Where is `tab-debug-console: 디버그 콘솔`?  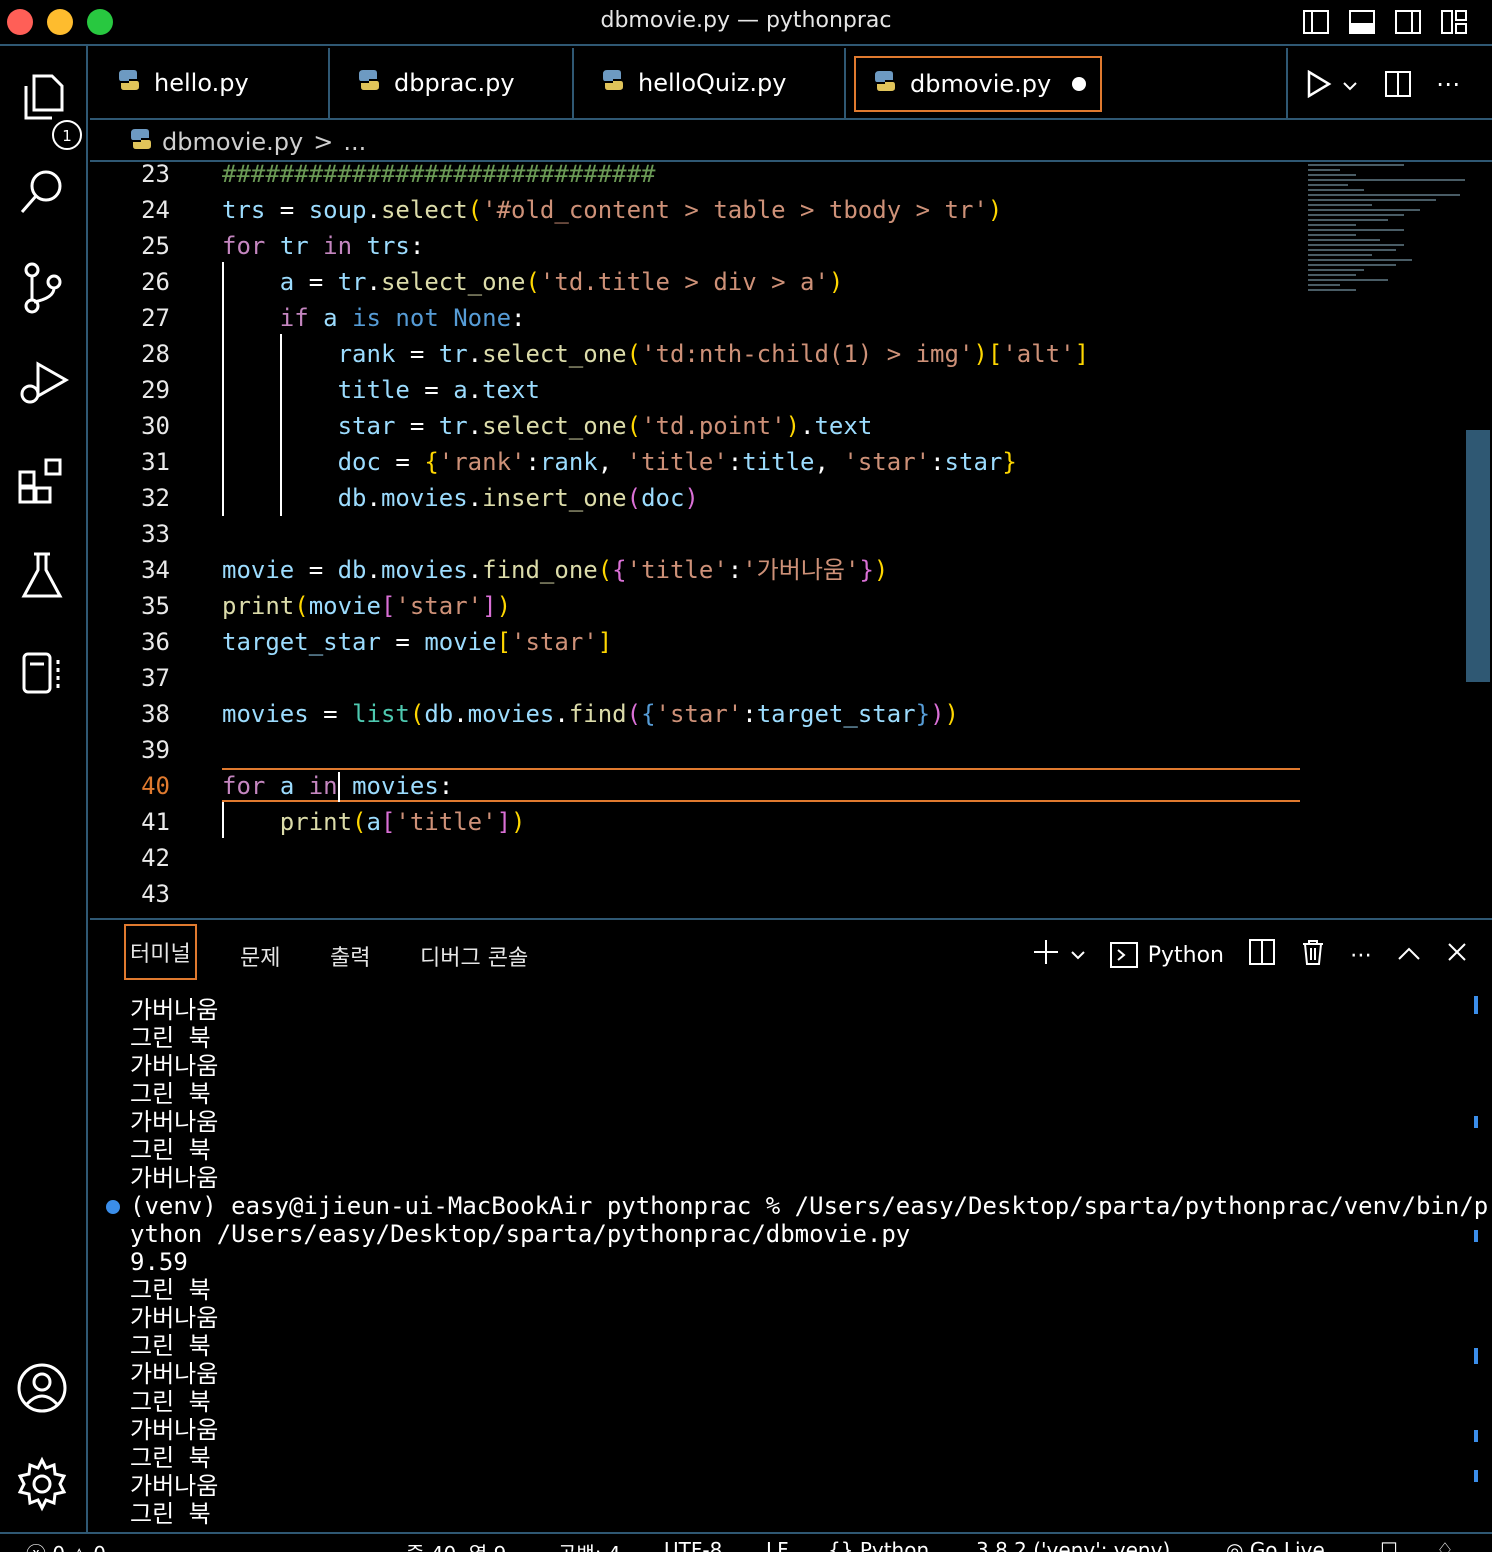
tab-debug-console: 디버그 콘솔 is located at coordinates (474, 956).